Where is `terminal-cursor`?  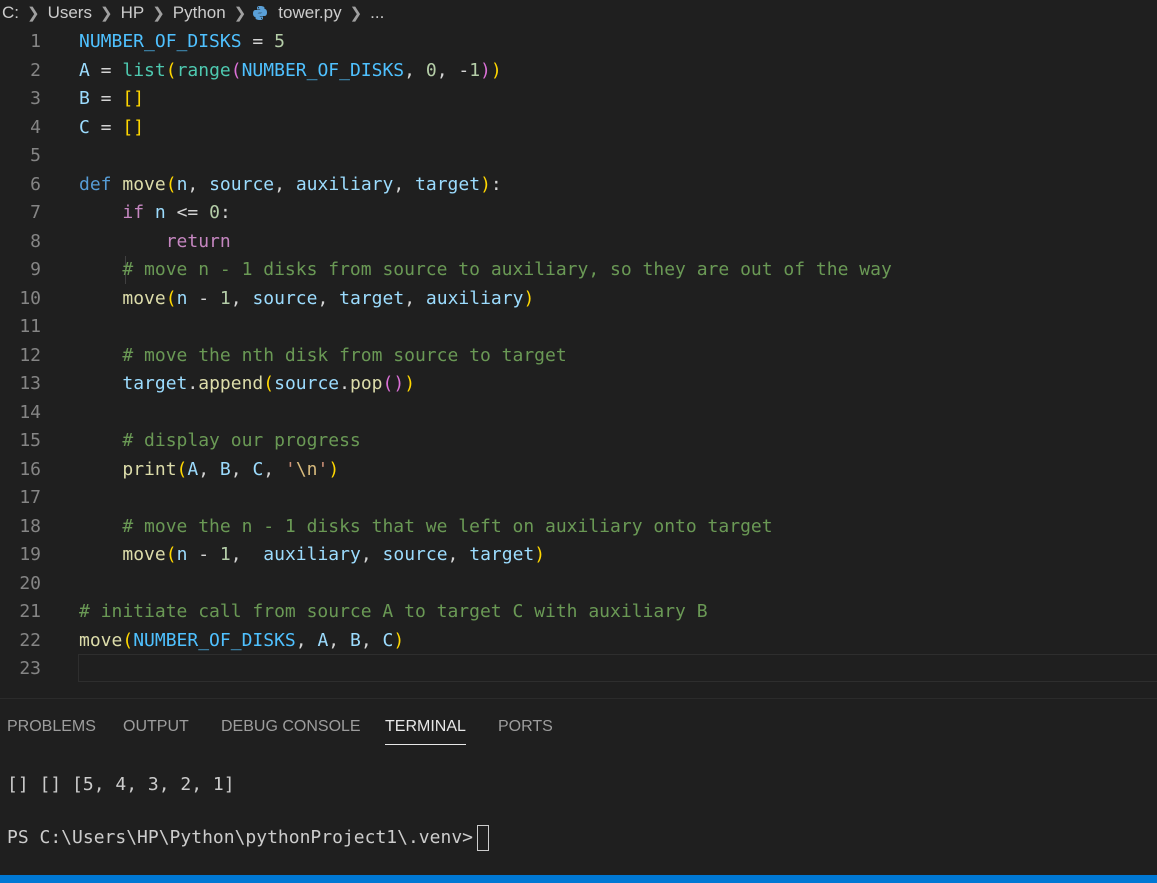 terminal-cursor is located at coordinates (483, 838).